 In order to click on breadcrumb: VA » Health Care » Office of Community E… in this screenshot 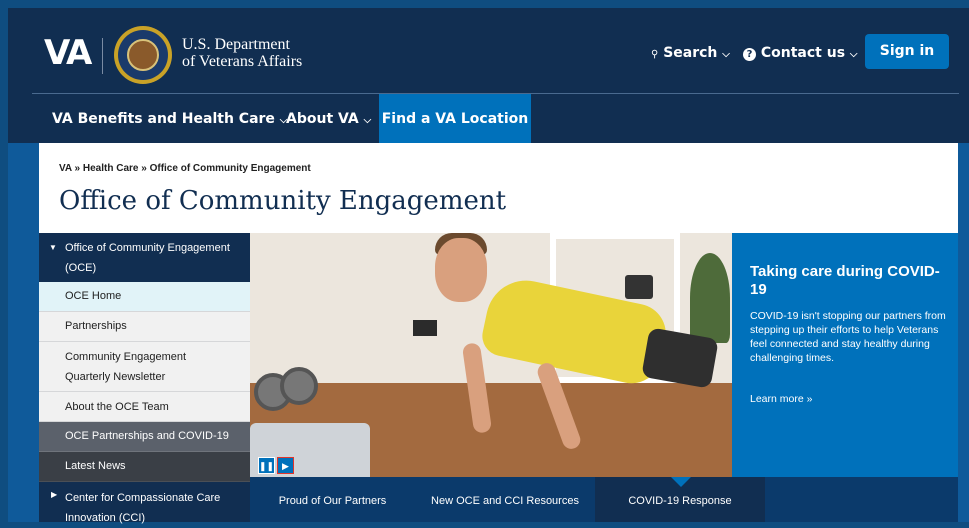, I will do `click(185, 168)`.